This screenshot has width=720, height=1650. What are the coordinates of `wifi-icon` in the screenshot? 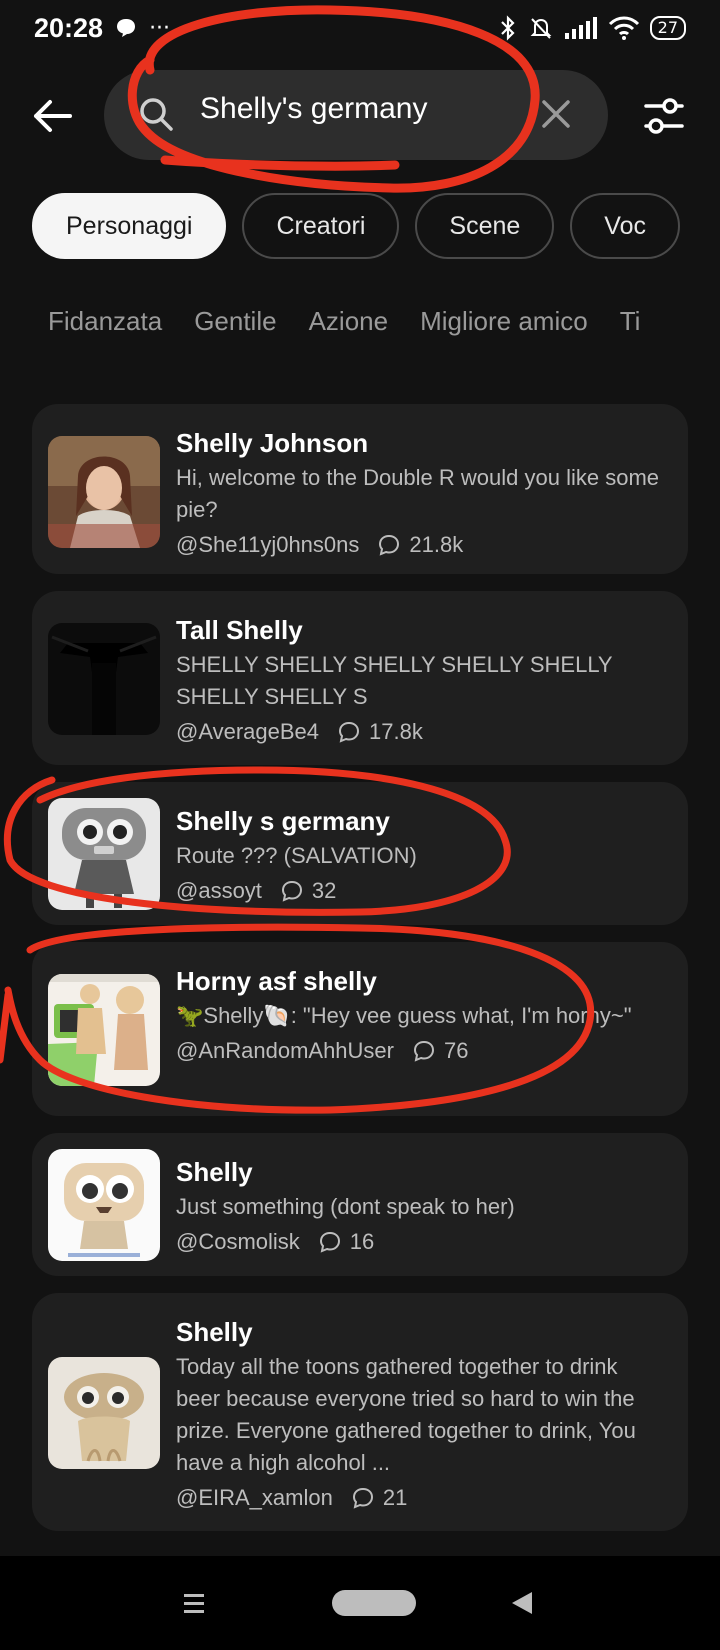 It's located at (623, 28).